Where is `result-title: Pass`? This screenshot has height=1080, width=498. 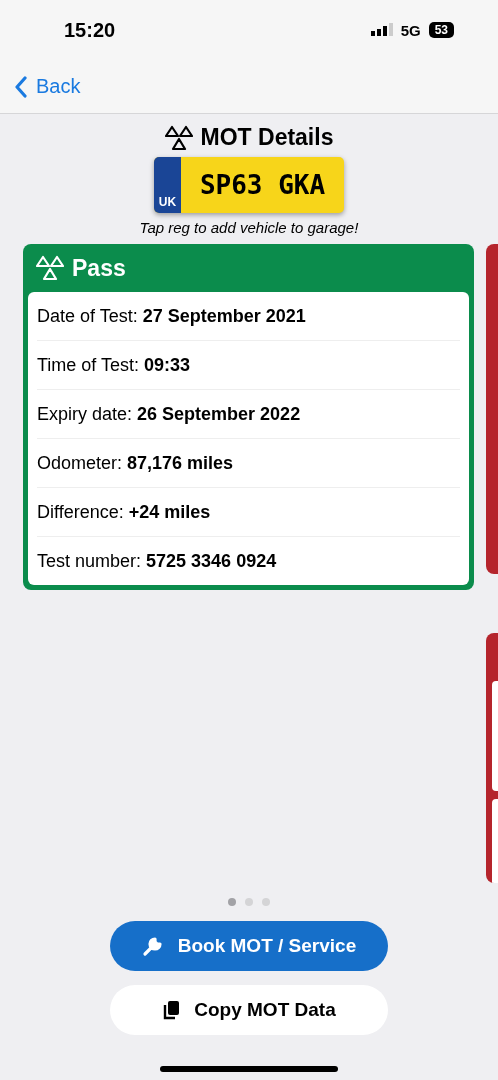 result-title: Pass is located at coordinates (99, 268).